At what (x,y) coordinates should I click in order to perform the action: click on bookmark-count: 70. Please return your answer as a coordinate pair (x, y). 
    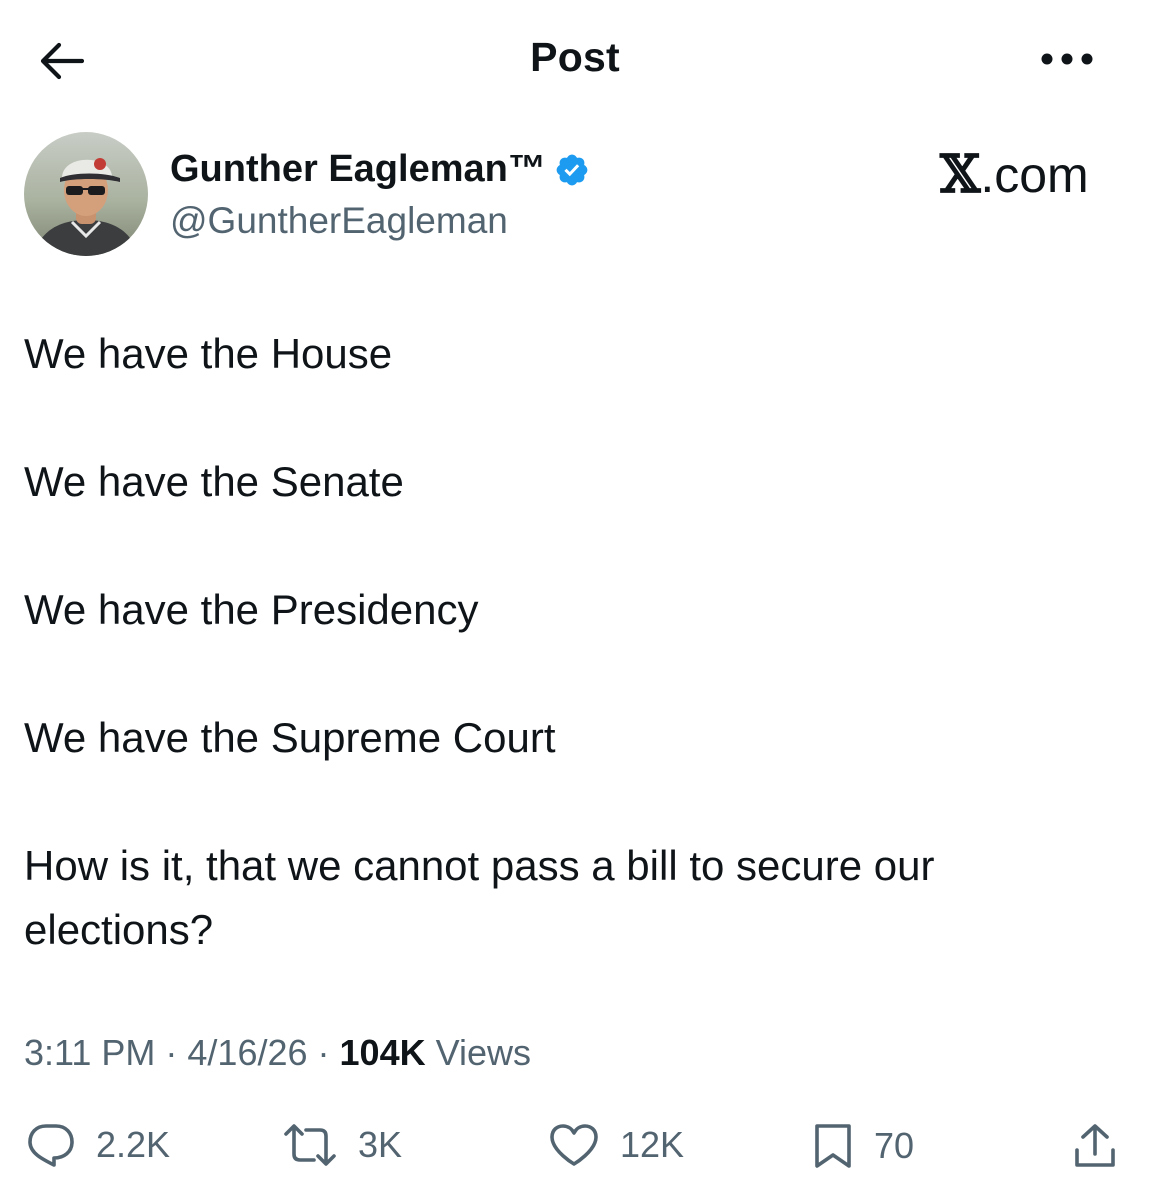
    Looking at the image, I should click on (894, 1145).